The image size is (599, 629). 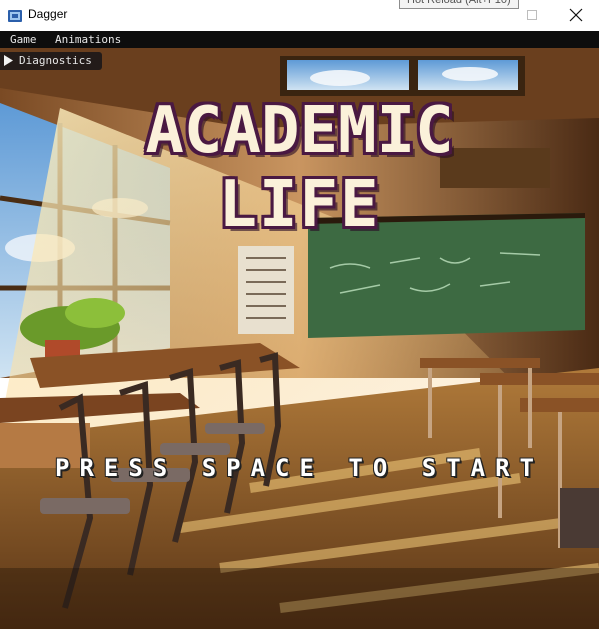 What do you see at coordinates (299, 39) in the screenshot?
I see `menu-bar: Game Animations` at bounding box center [299, 39].